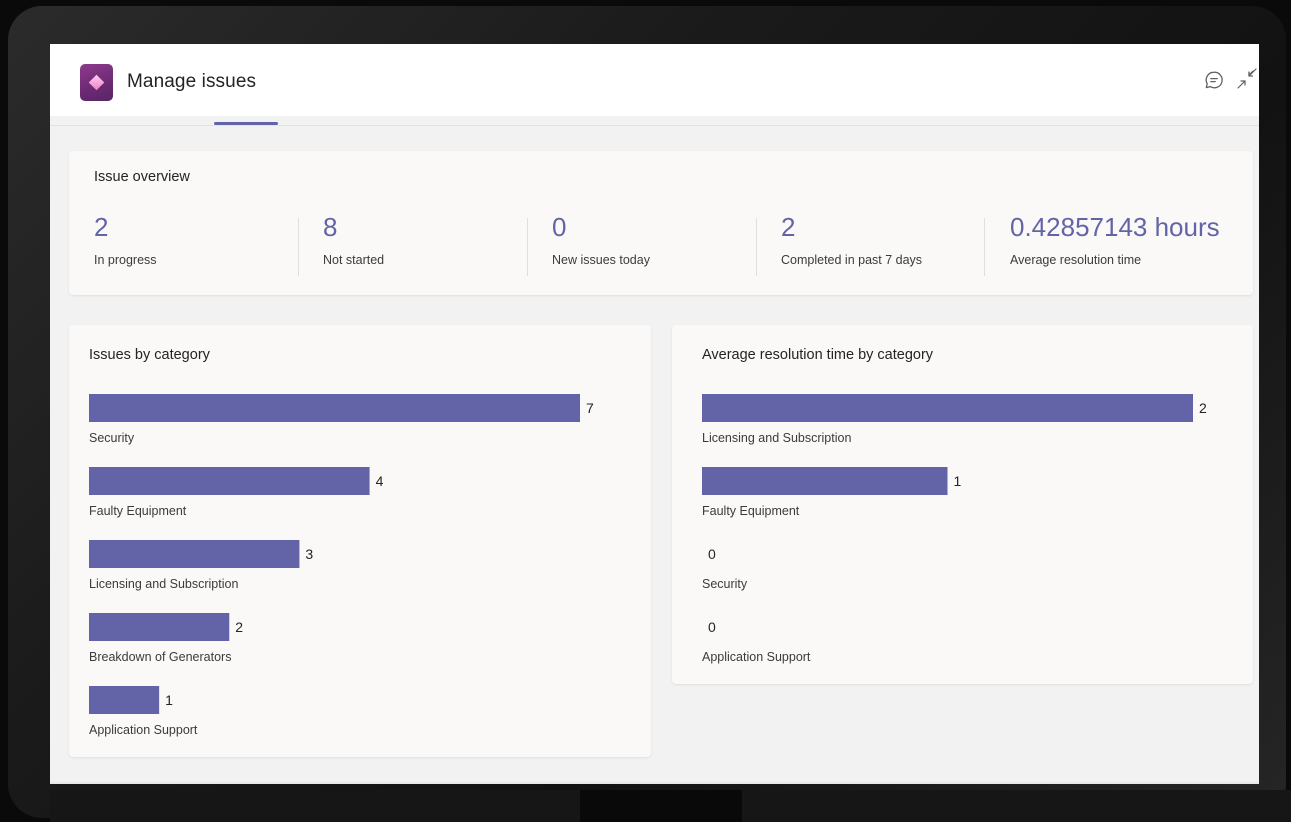 This screenshot has width=1291, height=822. I want to click on power-apps-logo-icon, so click(96, 82).